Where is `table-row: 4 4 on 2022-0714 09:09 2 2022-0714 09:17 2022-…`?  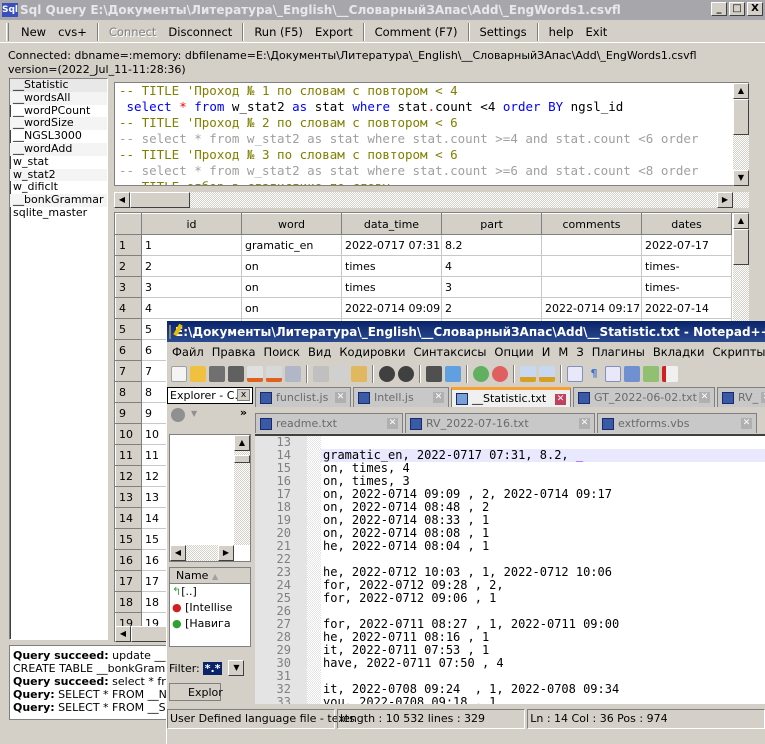
table-row: 4 4 on 2022-0714 09:09 2 2022-0714 09:17 2022-… is located at coordinates (423, 308).